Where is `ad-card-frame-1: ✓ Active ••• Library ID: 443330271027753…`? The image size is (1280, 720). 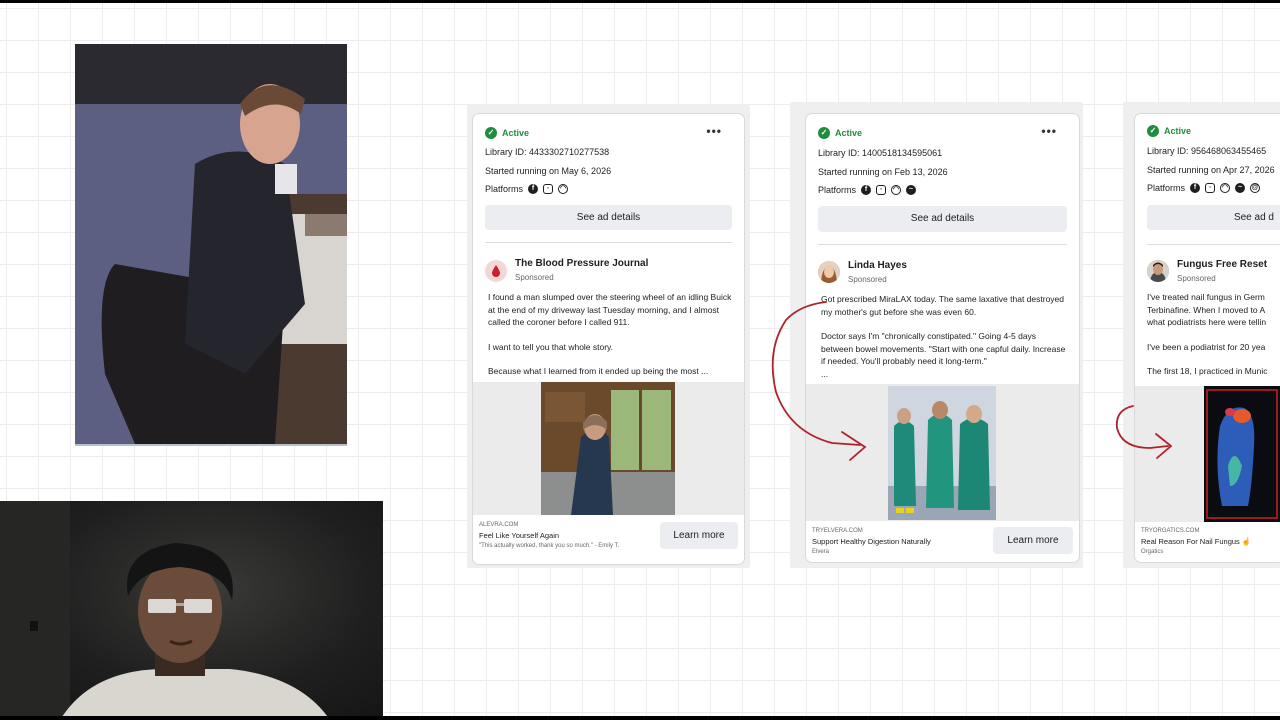 ad-card-frame-1: ✓ Active ••• Library ID: 443330271027753… is located at coordinates (608, 336).